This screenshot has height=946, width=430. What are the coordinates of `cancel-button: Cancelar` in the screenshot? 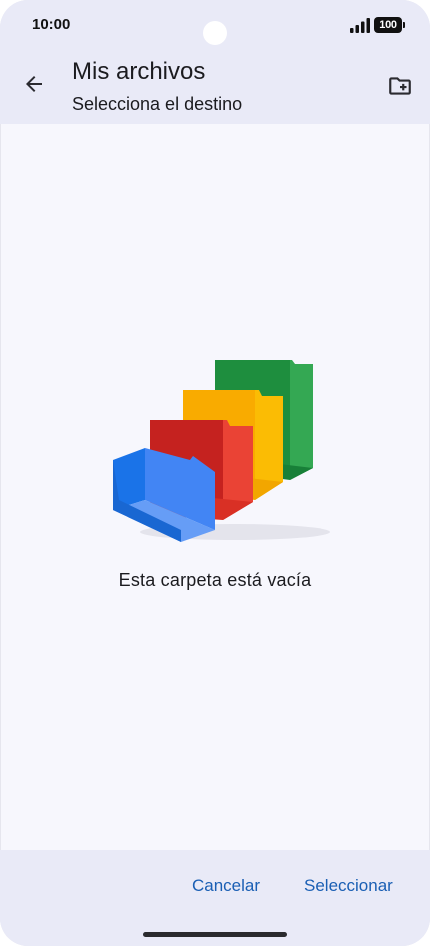 It's located at (226, 886).